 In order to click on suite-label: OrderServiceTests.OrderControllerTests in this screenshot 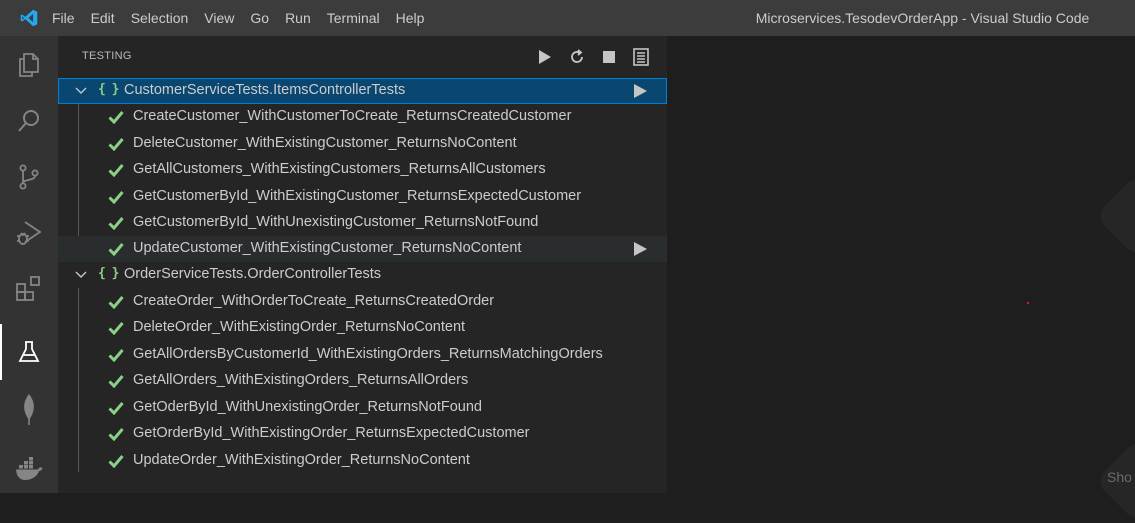, I will do `click(253, 274)`.